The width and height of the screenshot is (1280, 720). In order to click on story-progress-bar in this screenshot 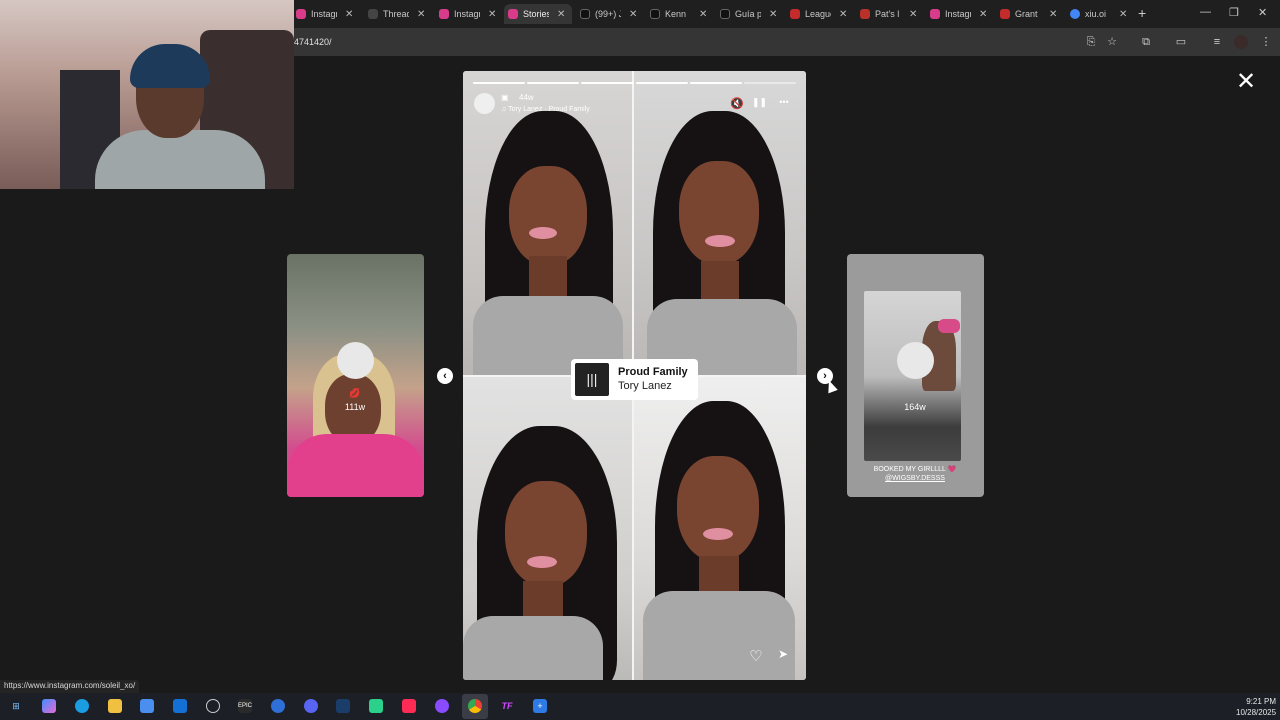, I will do `click(635, 83)`.